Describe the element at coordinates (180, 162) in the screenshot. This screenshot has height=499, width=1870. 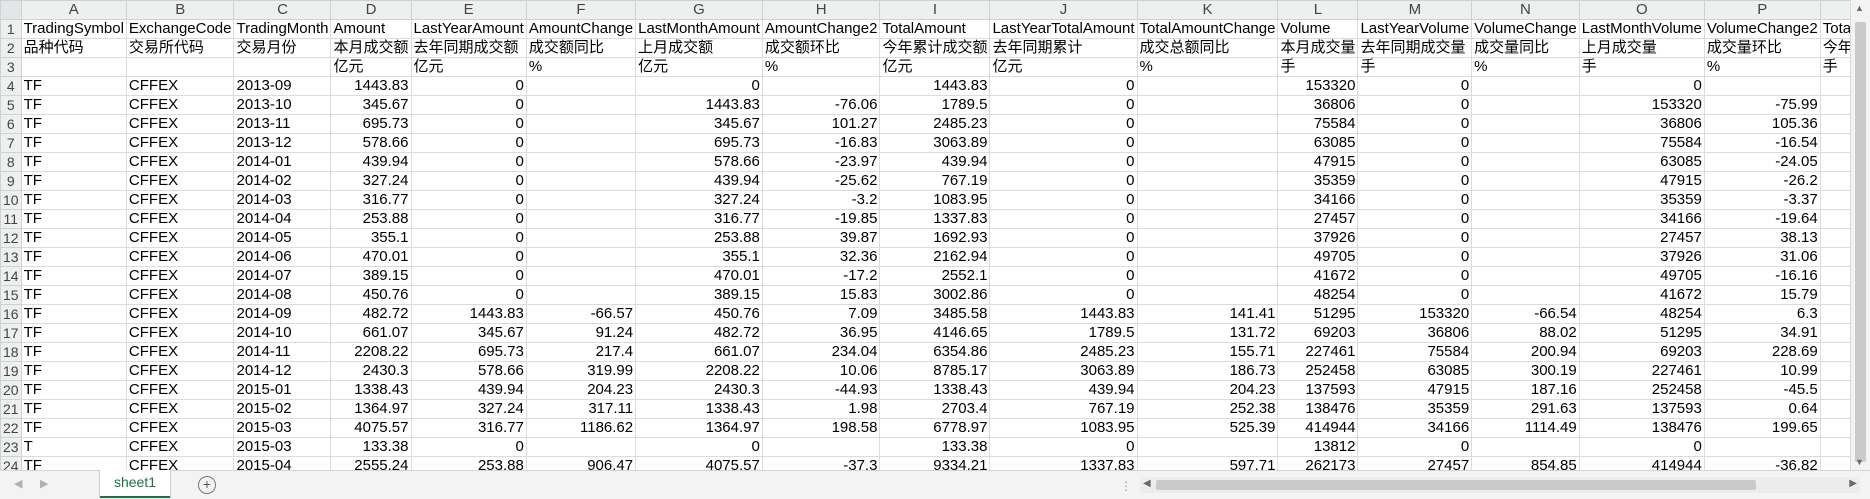
I see `cell-b8: CFFEX` at that location.